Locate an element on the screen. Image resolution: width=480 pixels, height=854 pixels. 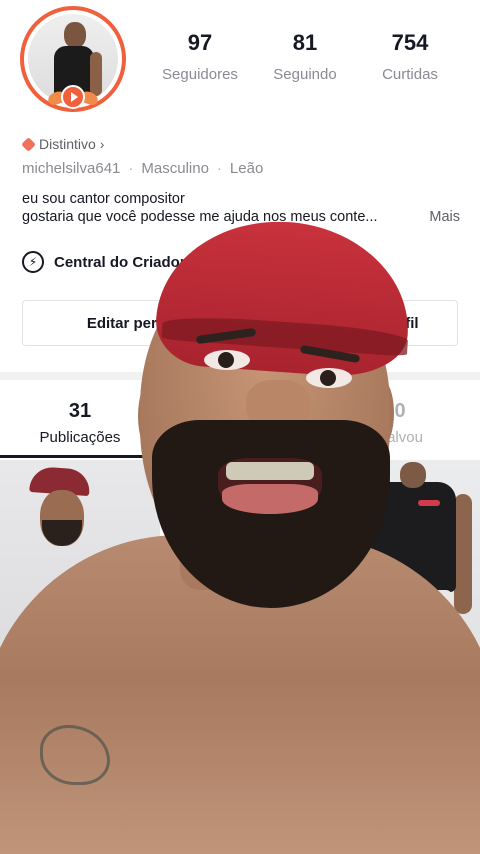
stat-likes-value: 754 is located at coordinates (410, 42).